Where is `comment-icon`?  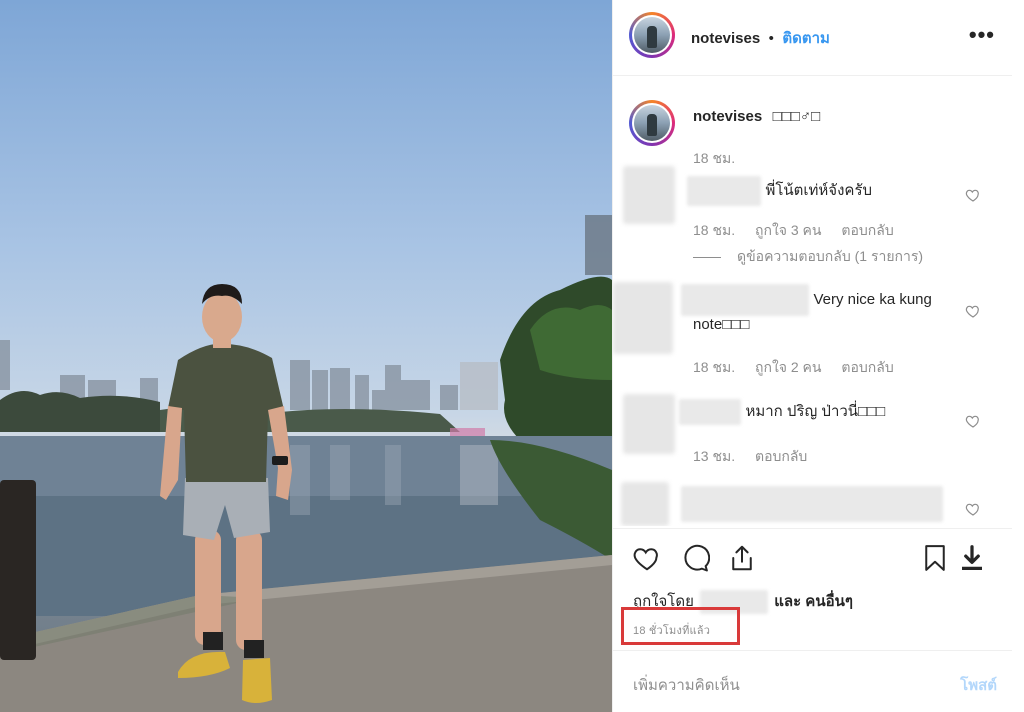 comment-icon is located at coordinates (695, 558).